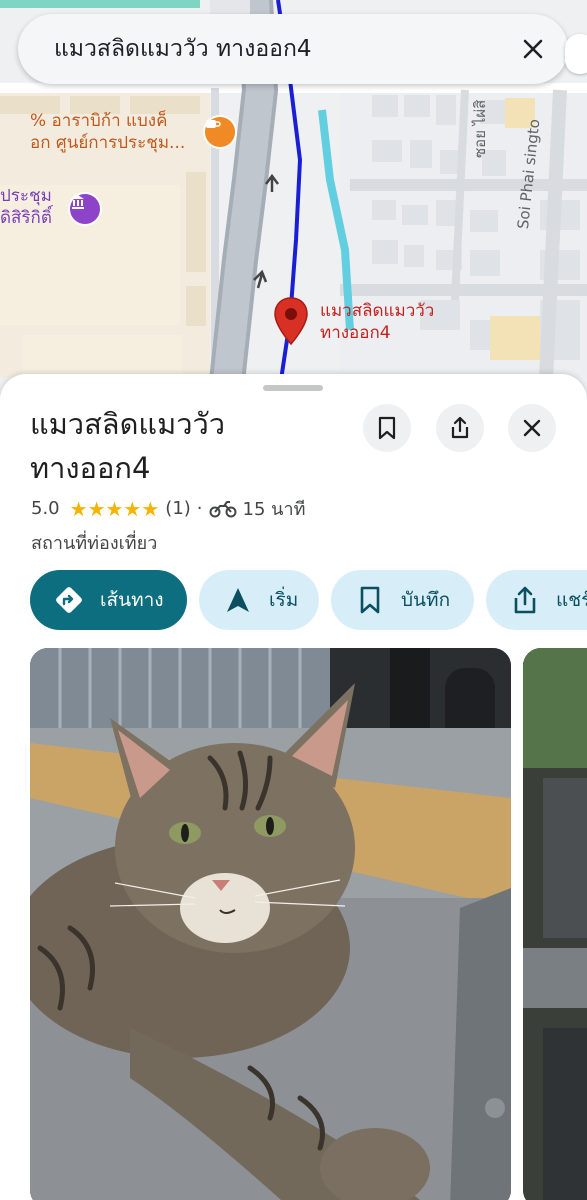  I want to click on clear-search-button, so click(533, 49).